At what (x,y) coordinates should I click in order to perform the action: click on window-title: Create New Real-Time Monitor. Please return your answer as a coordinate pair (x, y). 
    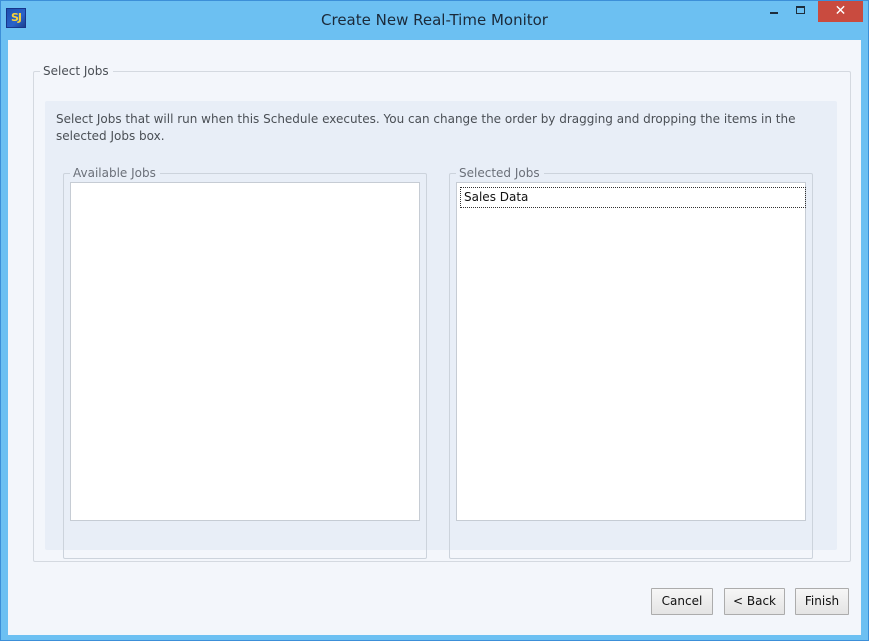
    Looking at the image, I should click on (434, 20).